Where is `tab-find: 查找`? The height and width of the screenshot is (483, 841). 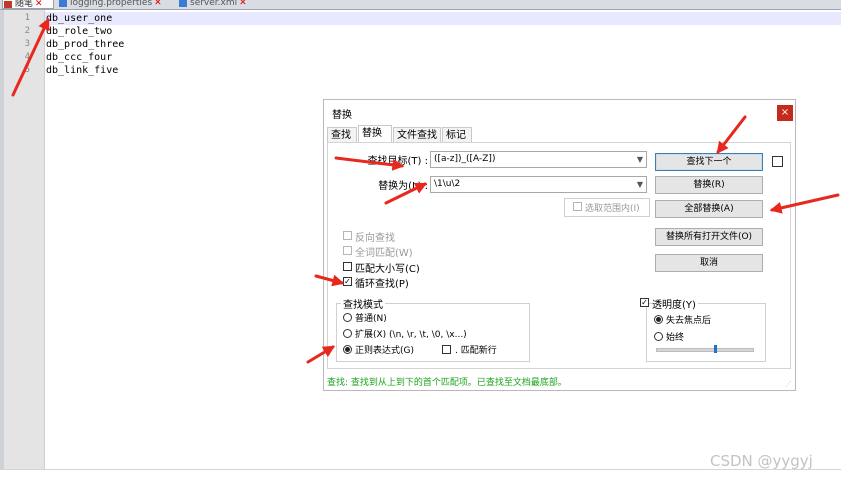 tab-find: 查找 is located at coordinates (342, 134).